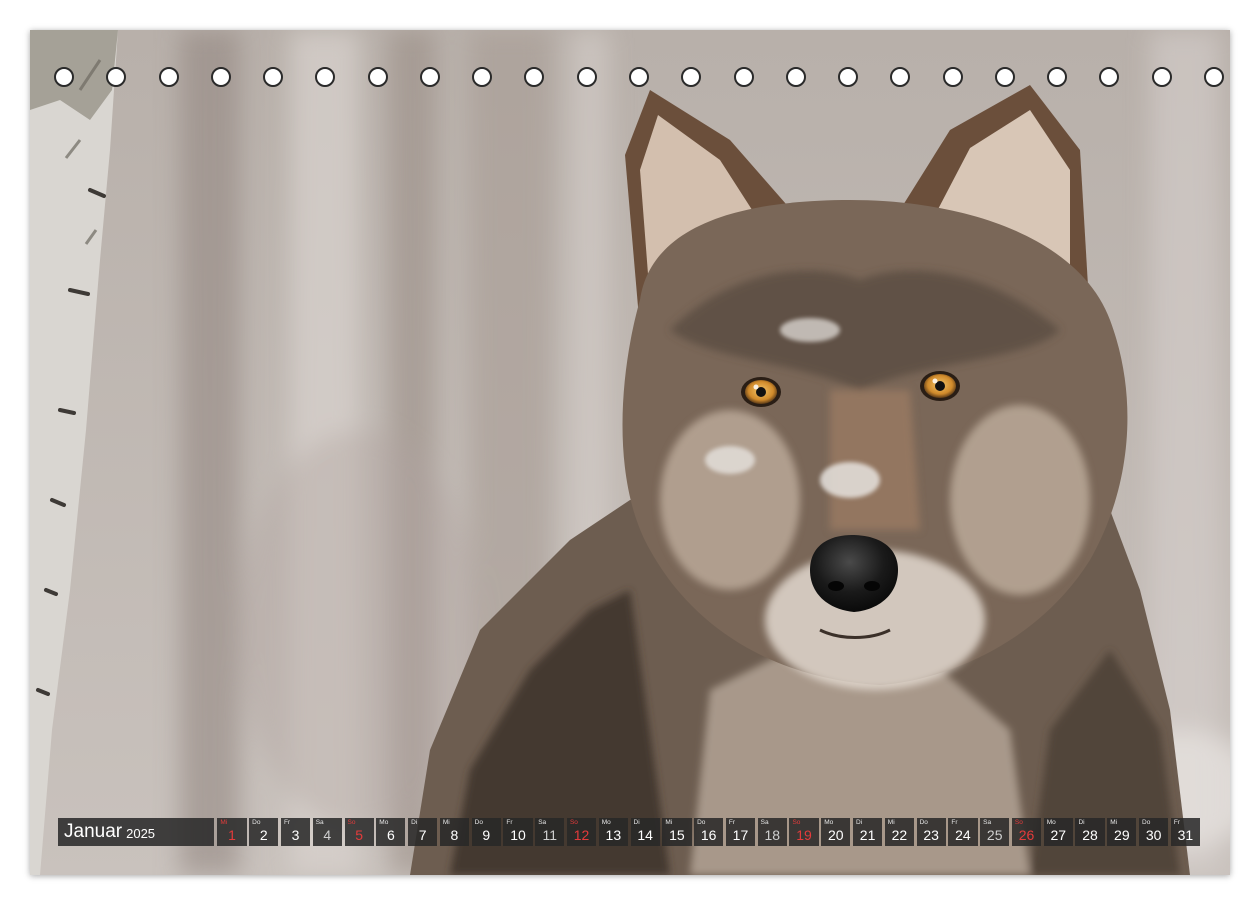 Image resolution: width=1260 pixels, height=905 pixels. What do you see at coordinates (390, 835) in the screenshot?
I see `day-number: 6` at bounding box center [390, 835].